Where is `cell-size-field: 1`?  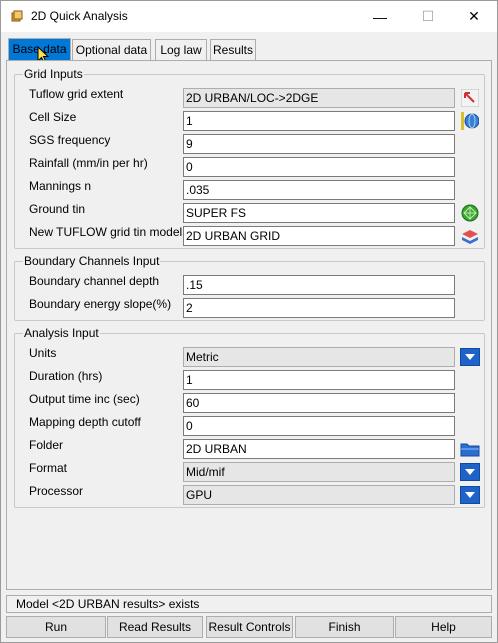
cell-size-field: 1 is located at coordinates (319, 121).